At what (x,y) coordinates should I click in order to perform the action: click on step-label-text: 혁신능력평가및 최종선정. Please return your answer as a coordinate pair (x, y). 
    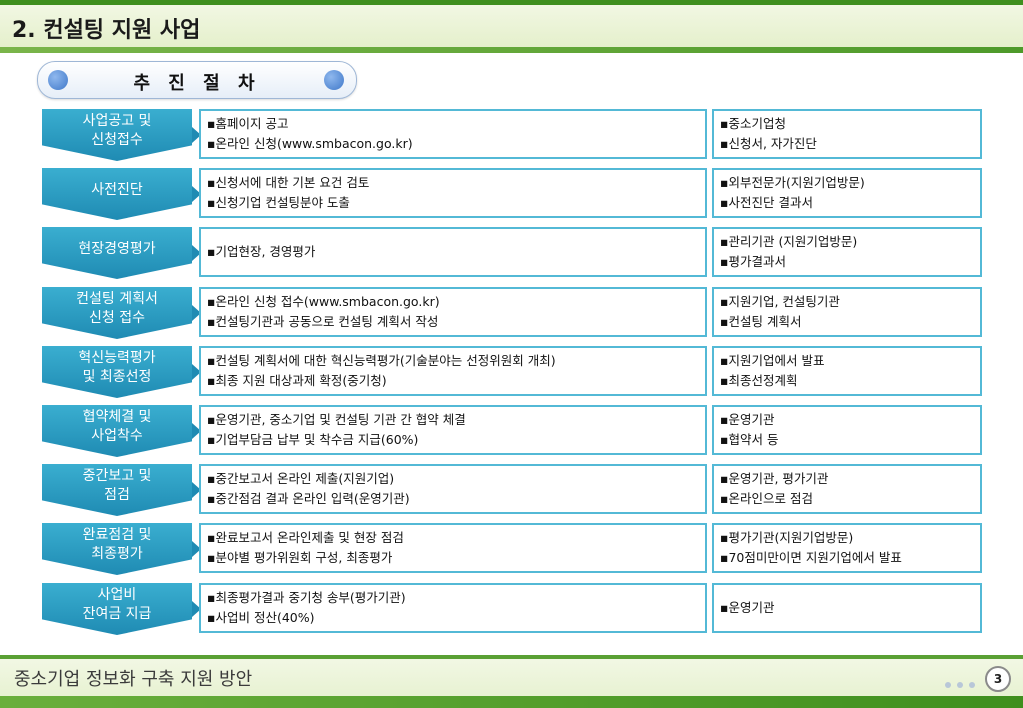
    Looking at the image, I should click on (116, 372).